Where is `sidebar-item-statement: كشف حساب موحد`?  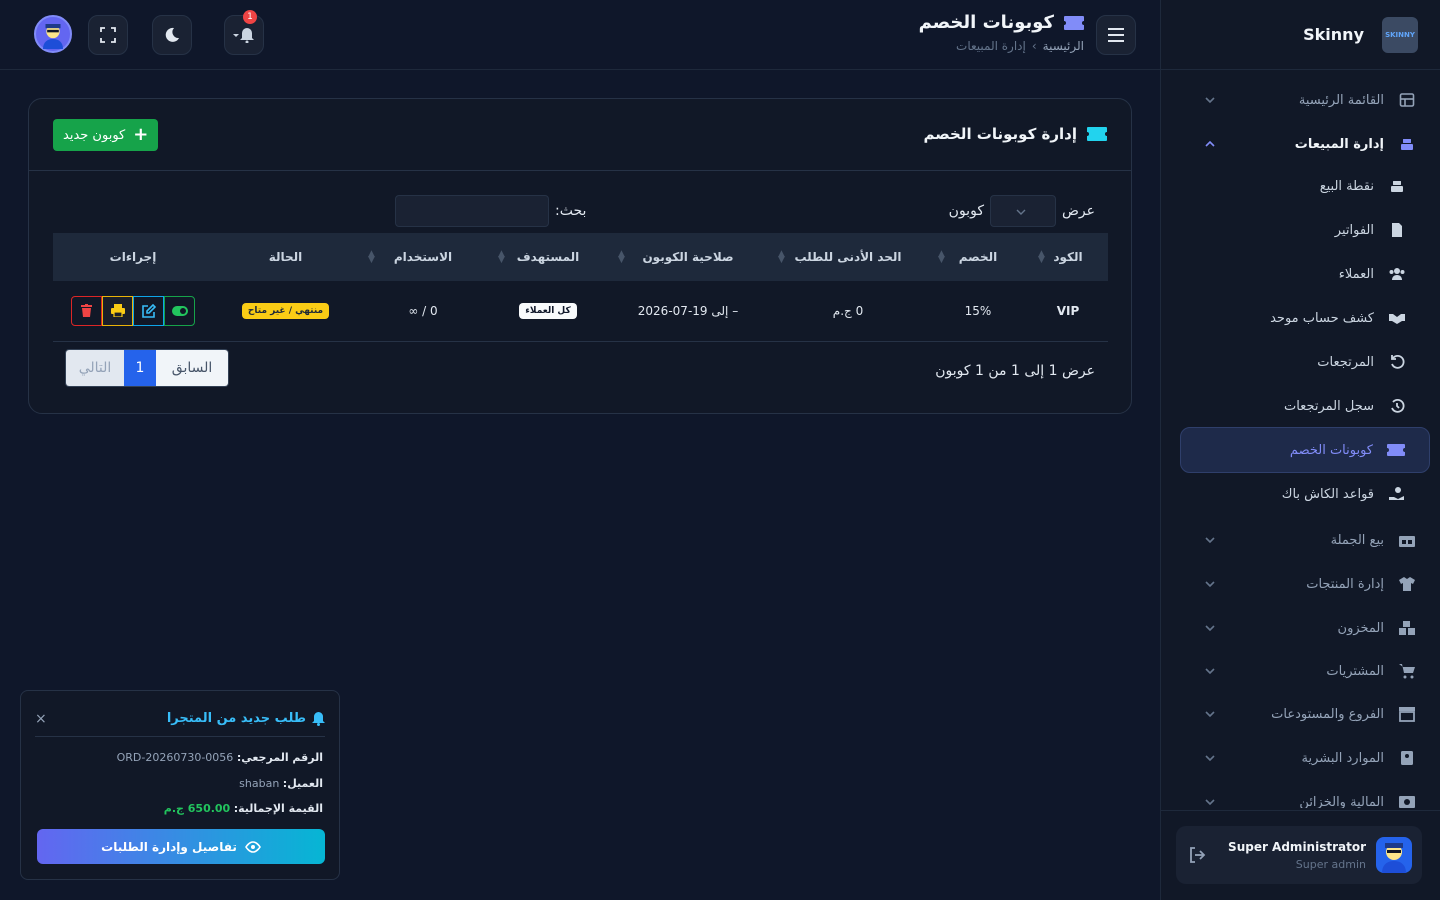
sidebar-item-statement: كشف حساب موحد is located at coordinates (1305, 318).